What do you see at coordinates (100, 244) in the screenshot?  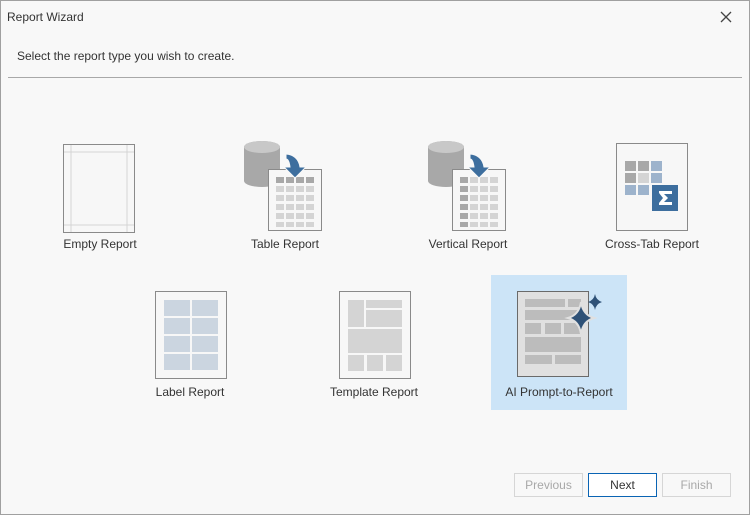 I see `report-type-label: Empty Report` at bounding box center [100, 244].